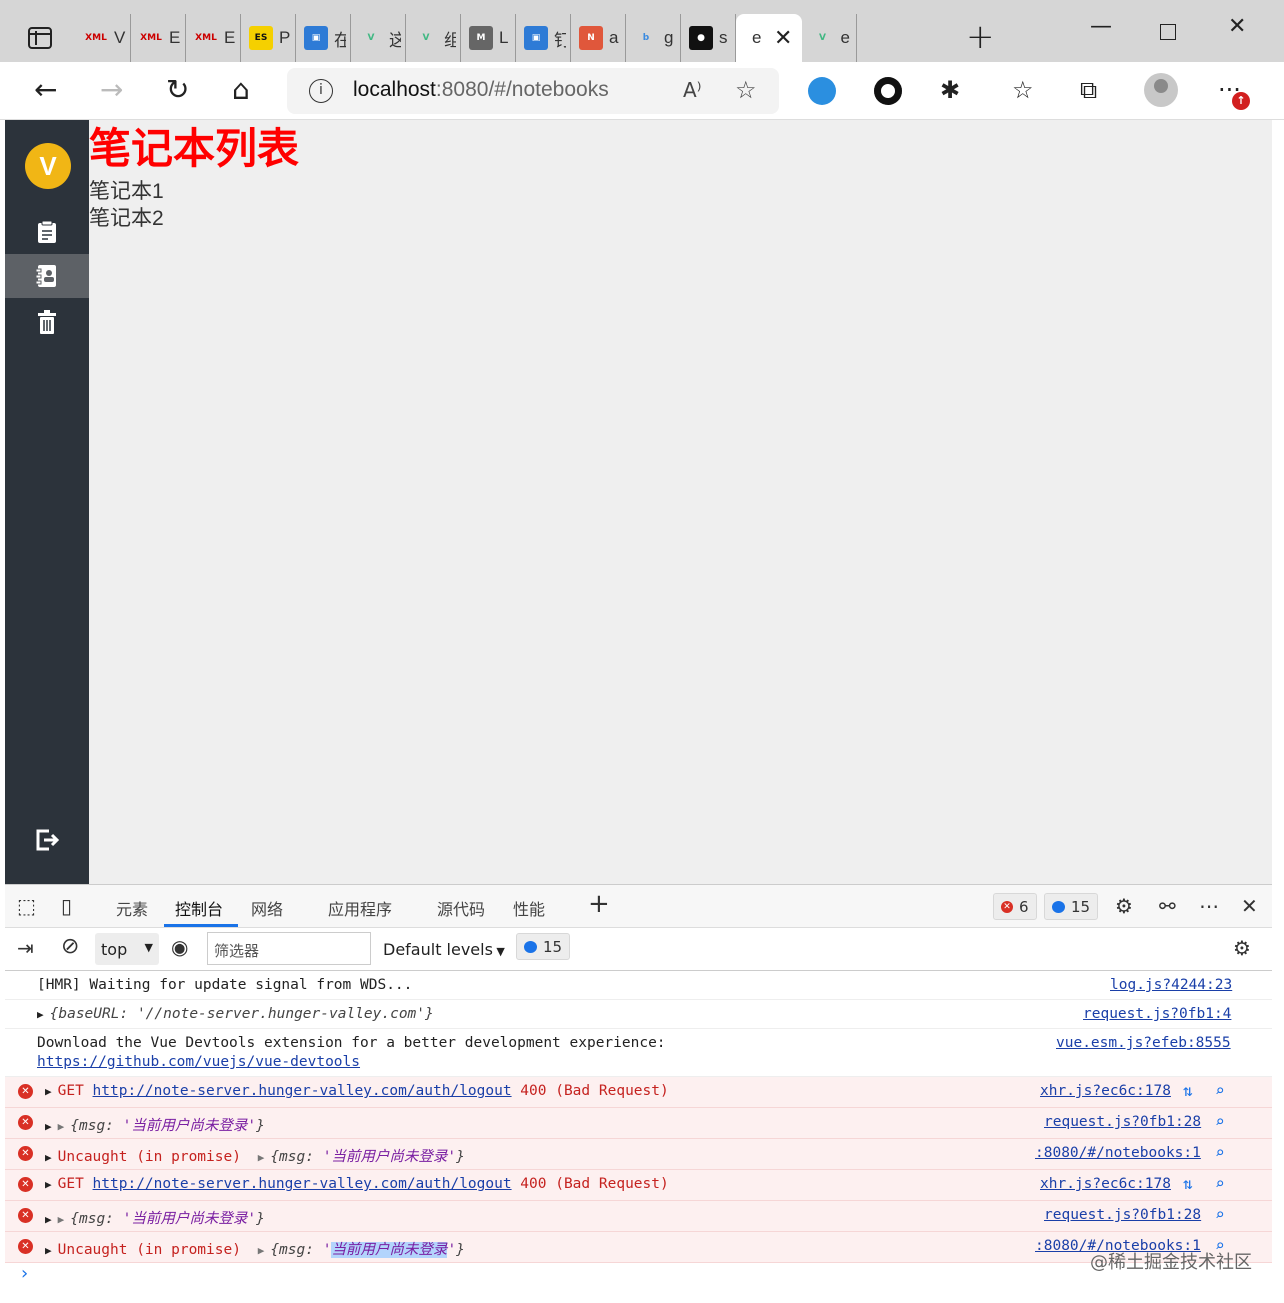  Describe the element at coordinates (289, 948) in the screenshot. I see `filter-input: 筛选器` at that location.